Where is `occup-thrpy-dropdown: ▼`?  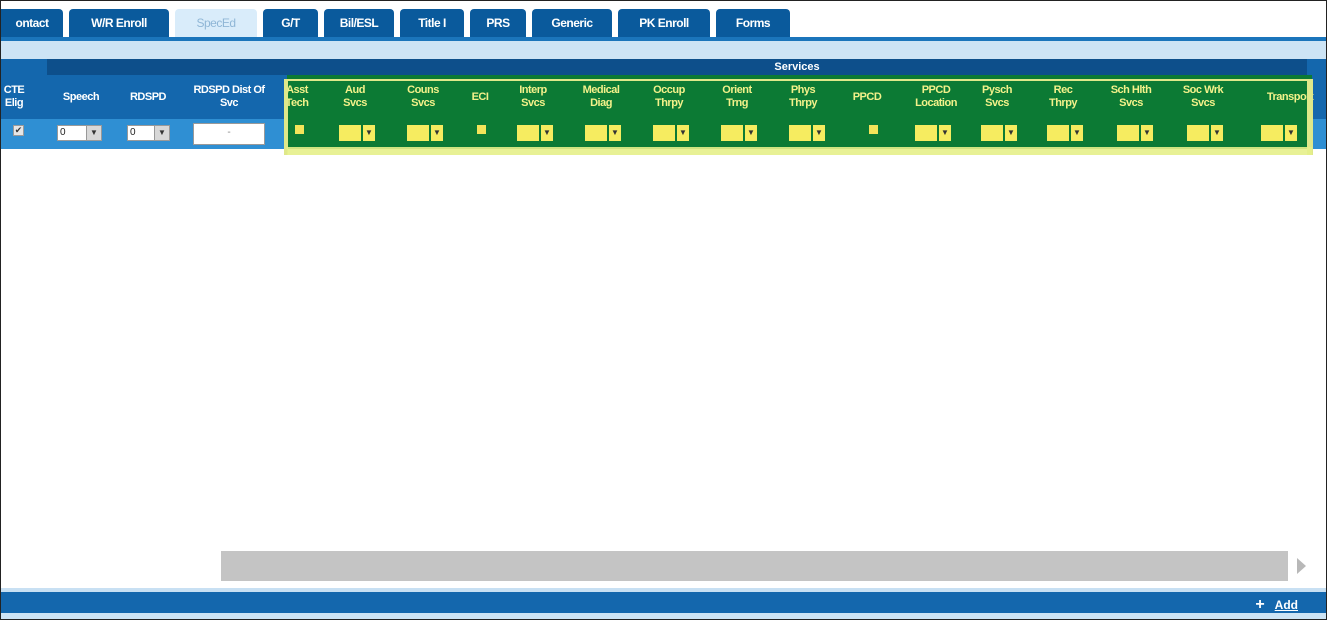
occup-thrpy-dropdown: ▼ is located at coordinates (671, 133).